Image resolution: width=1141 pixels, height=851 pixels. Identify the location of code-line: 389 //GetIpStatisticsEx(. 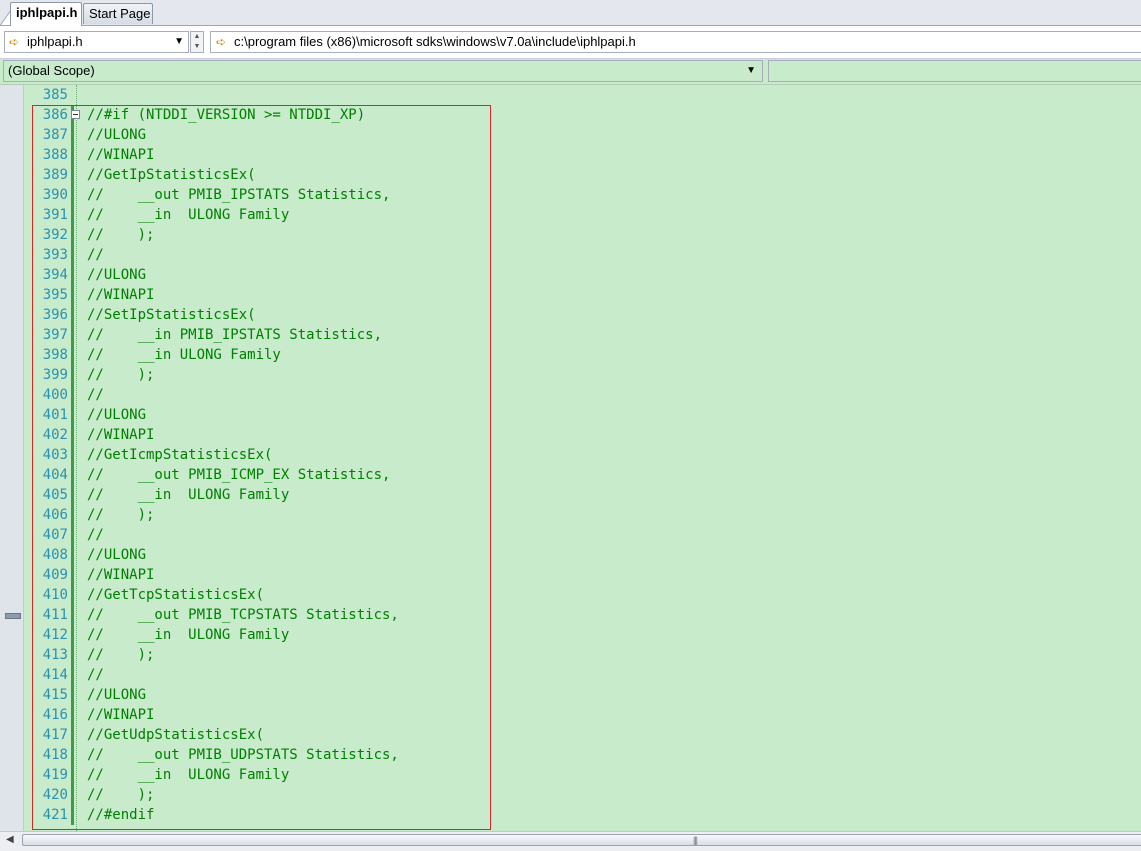
(583, 175).